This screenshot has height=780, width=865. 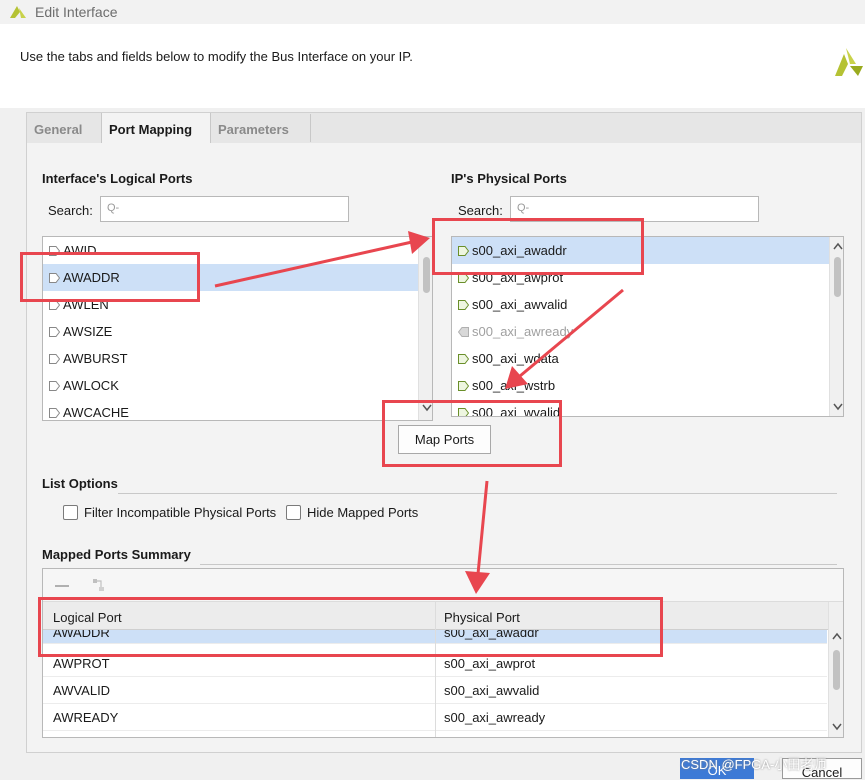 What do you see at coordinates (230, 385) in the screenshot?
I see `list-item: AWLOCK` at bounding box center [230, 385].